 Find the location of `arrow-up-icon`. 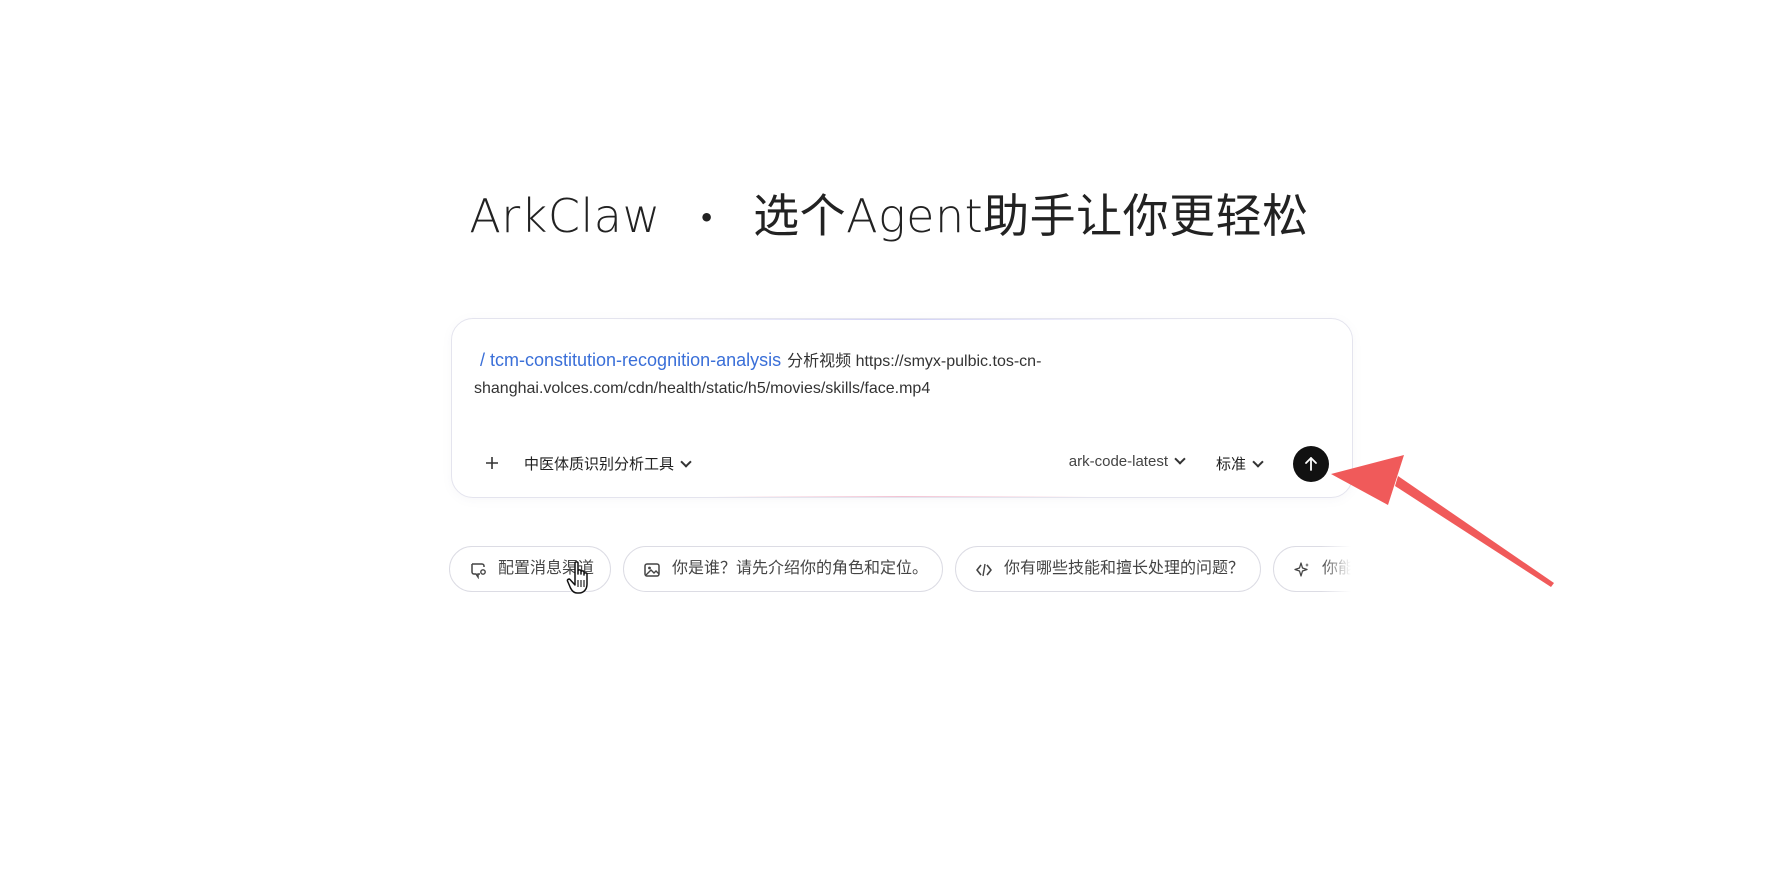

arrow-up-icon is located at coordinates (1311, 464).